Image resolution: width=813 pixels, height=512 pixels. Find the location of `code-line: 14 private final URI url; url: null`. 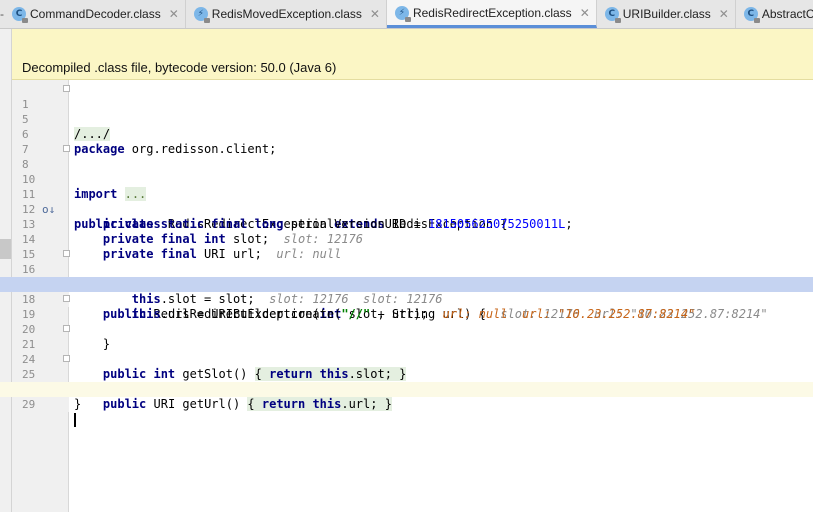

code-line: 14 private final URI url; url: null is located at coordinates (406, 239).